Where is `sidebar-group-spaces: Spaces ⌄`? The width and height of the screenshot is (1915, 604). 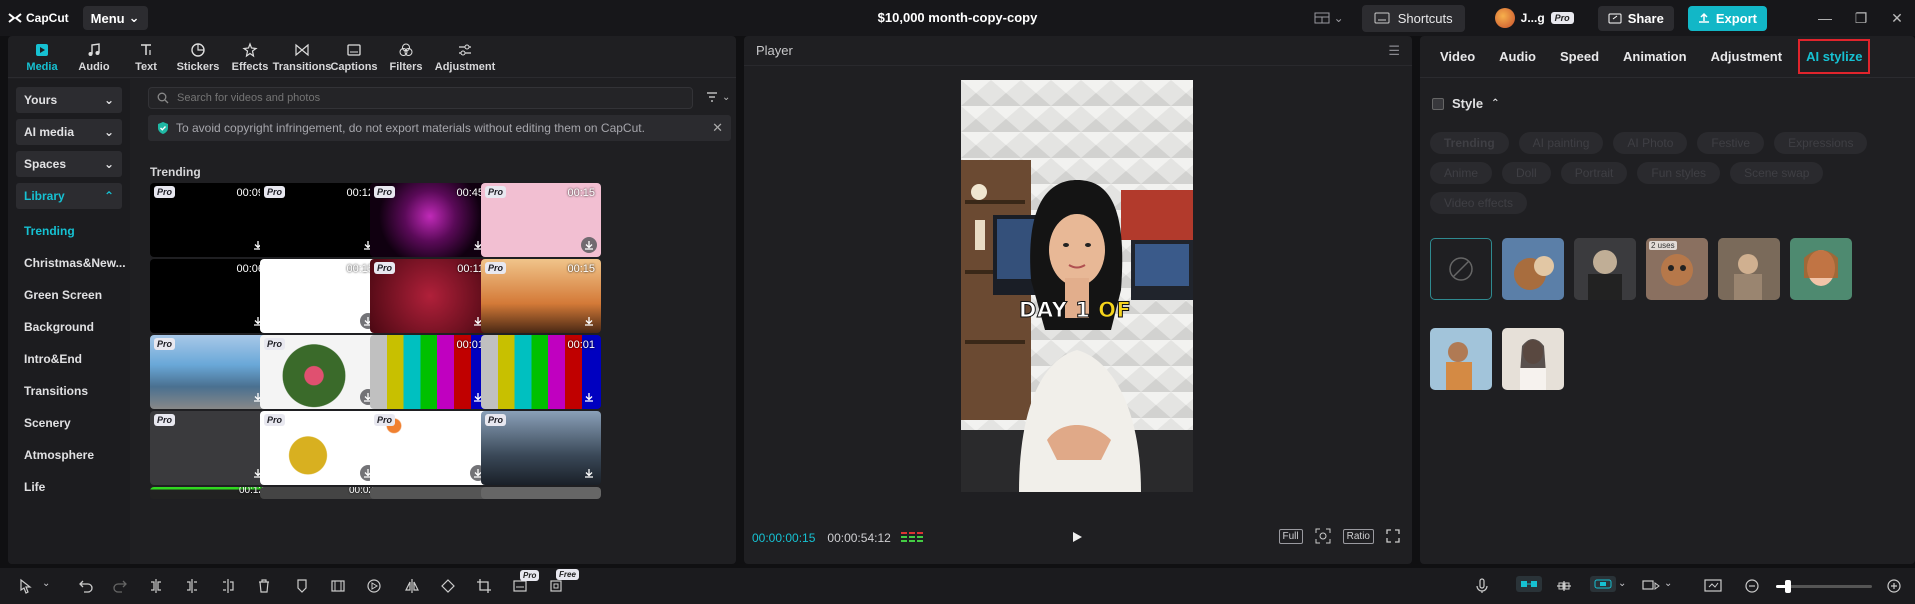 sidebar-group-spaces: Spaces ⌄ is located at coordinates (69, 164).